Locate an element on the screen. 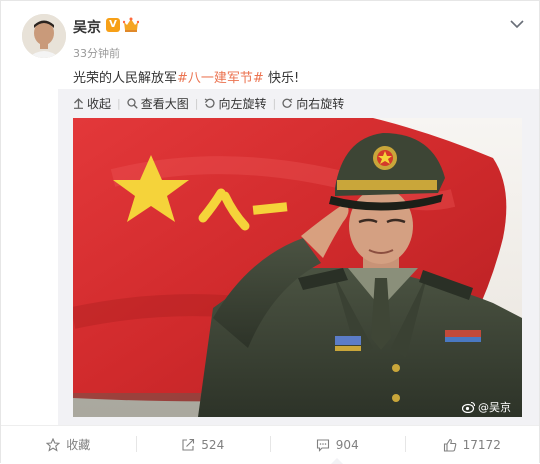 The height and width of the screenshot is (464, 540). rotate-right-icon is located at coordinates (287, 103).